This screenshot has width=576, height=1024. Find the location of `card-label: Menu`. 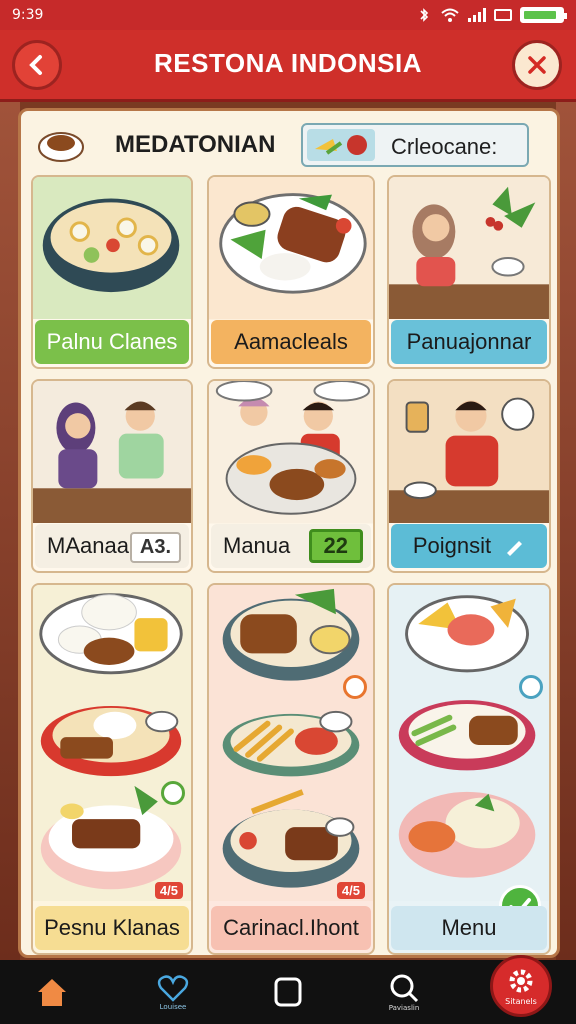

card-label: Menu is located at coordinates (469, 928).